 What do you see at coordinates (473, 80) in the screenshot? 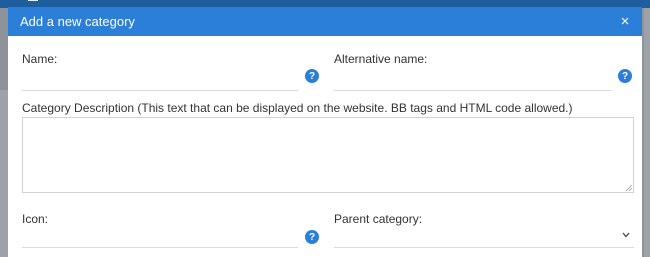
I see `alt-name-input` at bounding box center [473, 80].